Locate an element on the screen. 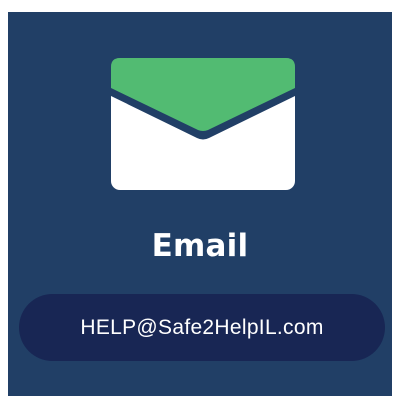 This screenshot has height=407, width=397. card-title: Email is located at coordinates (200, 246).